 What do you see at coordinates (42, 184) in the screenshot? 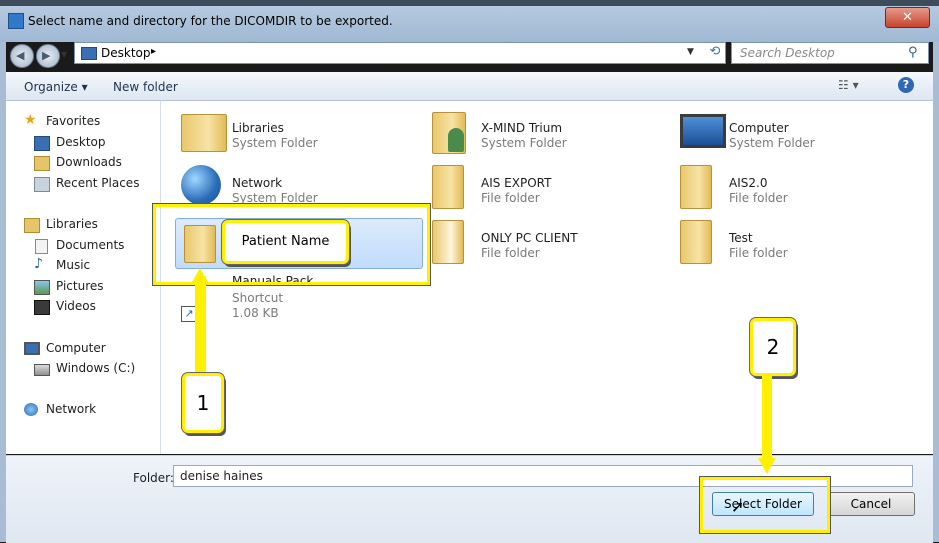
I see `recent-places-icon` at bounding box center [42, 184].